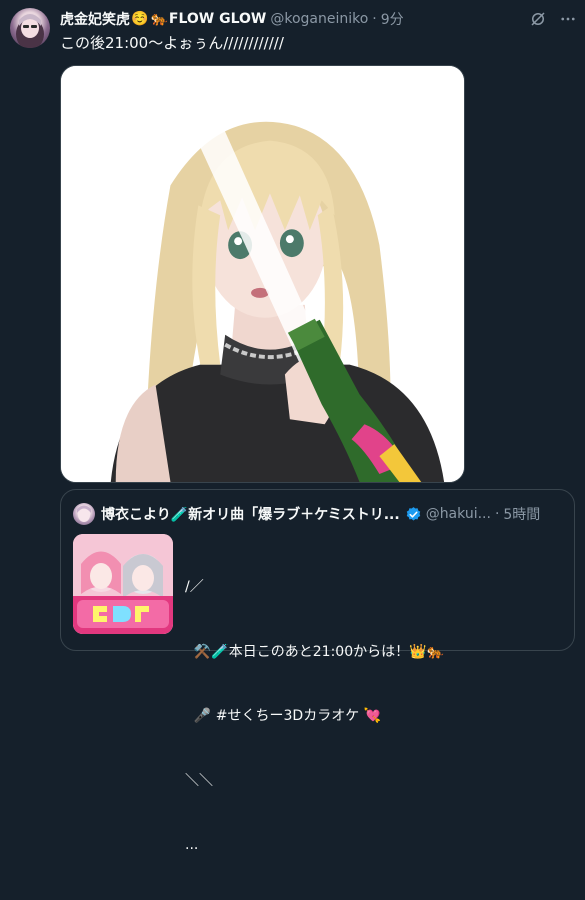 This screenshot has width=585, height=900. I want to click on author-name: 虎金妃笑虎, so click(95, 19).